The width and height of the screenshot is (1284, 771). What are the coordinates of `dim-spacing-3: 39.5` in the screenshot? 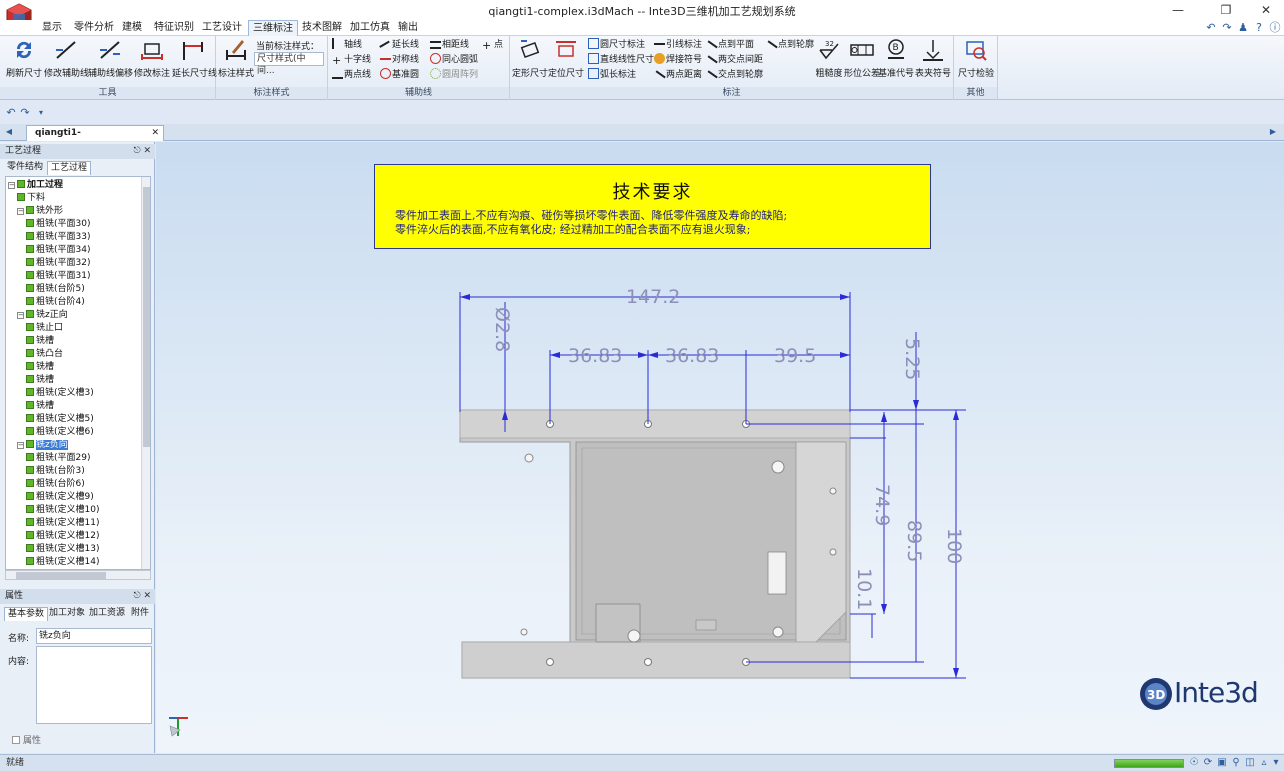 It's located at (795, 356).